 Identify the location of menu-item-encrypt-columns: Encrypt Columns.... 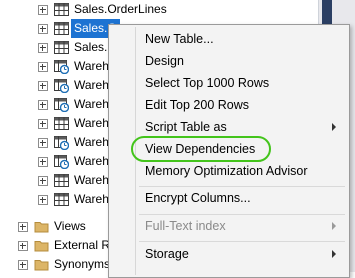
(198, 198).